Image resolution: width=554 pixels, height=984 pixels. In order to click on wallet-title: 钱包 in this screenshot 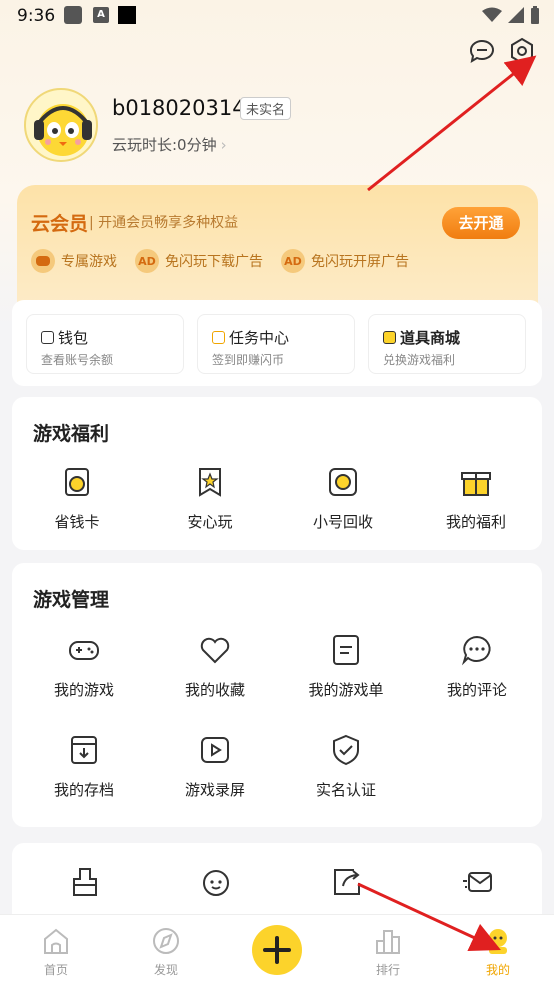, I will do `click(73, 338)`.